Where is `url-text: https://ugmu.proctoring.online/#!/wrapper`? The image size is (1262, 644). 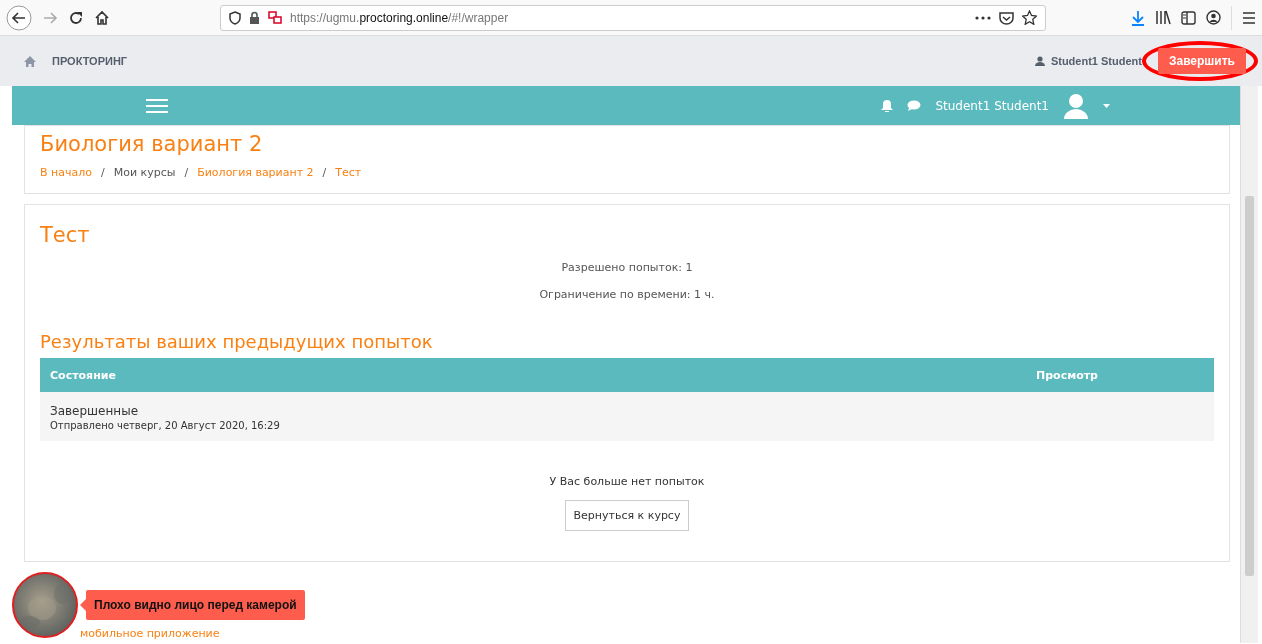
url-text: https://ugmu.proctoring.online/#!/wrapper is located at coordinates (399, 17).